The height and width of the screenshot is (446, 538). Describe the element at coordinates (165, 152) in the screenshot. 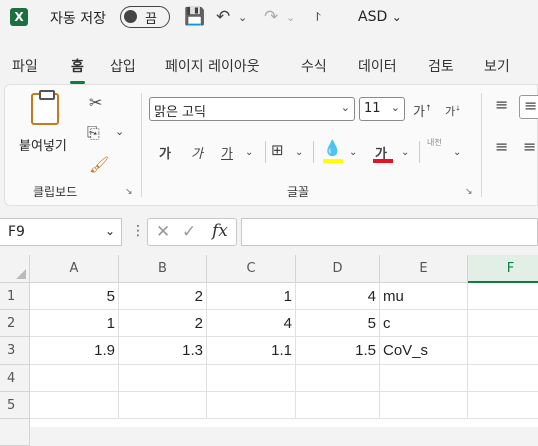

I see `bold-button: 가` at that location.